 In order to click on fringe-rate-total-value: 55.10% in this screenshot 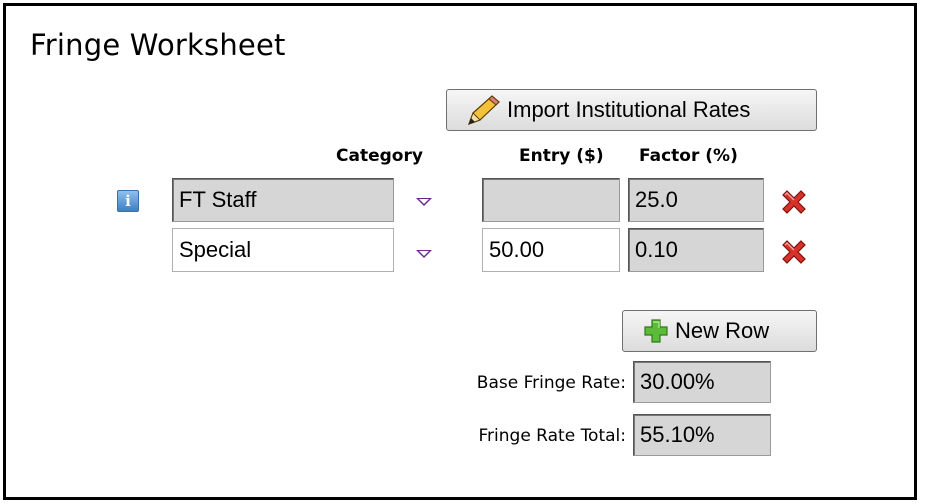, I will do `click(702, 435)`.